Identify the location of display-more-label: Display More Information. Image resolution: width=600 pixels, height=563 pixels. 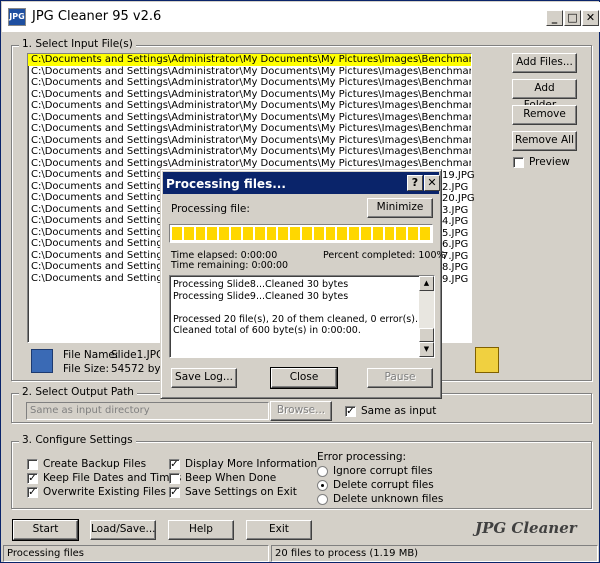
(251, 464).